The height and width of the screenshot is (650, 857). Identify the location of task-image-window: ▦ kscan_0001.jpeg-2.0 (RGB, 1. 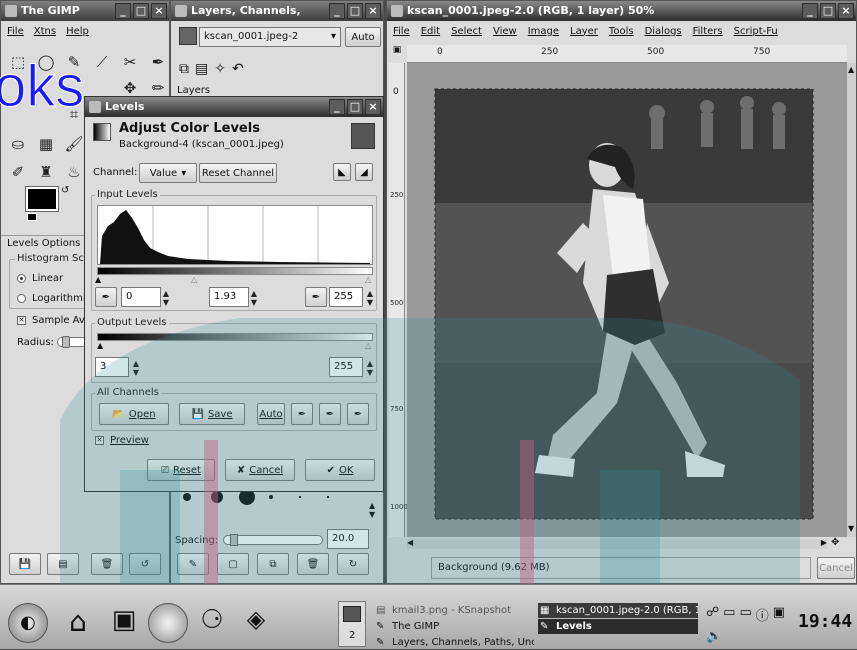
(618, 610).